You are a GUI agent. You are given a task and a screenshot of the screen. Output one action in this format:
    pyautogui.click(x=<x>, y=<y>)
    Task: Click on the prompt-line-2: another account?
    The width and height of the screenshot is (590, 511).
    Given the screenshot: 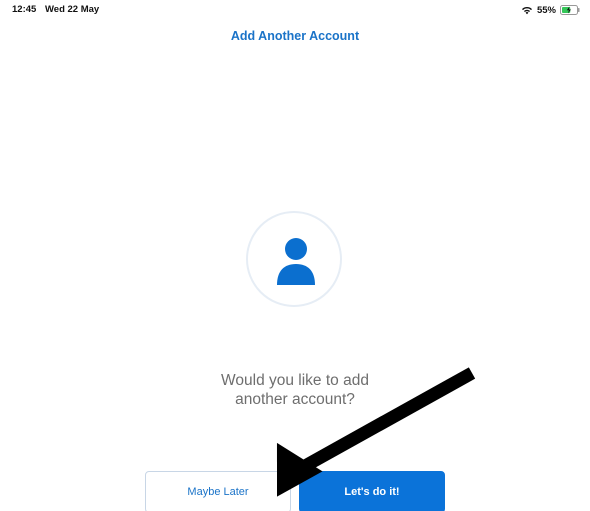 What is the action you would take?
    pyautogui.click(x=295, y=399)
    